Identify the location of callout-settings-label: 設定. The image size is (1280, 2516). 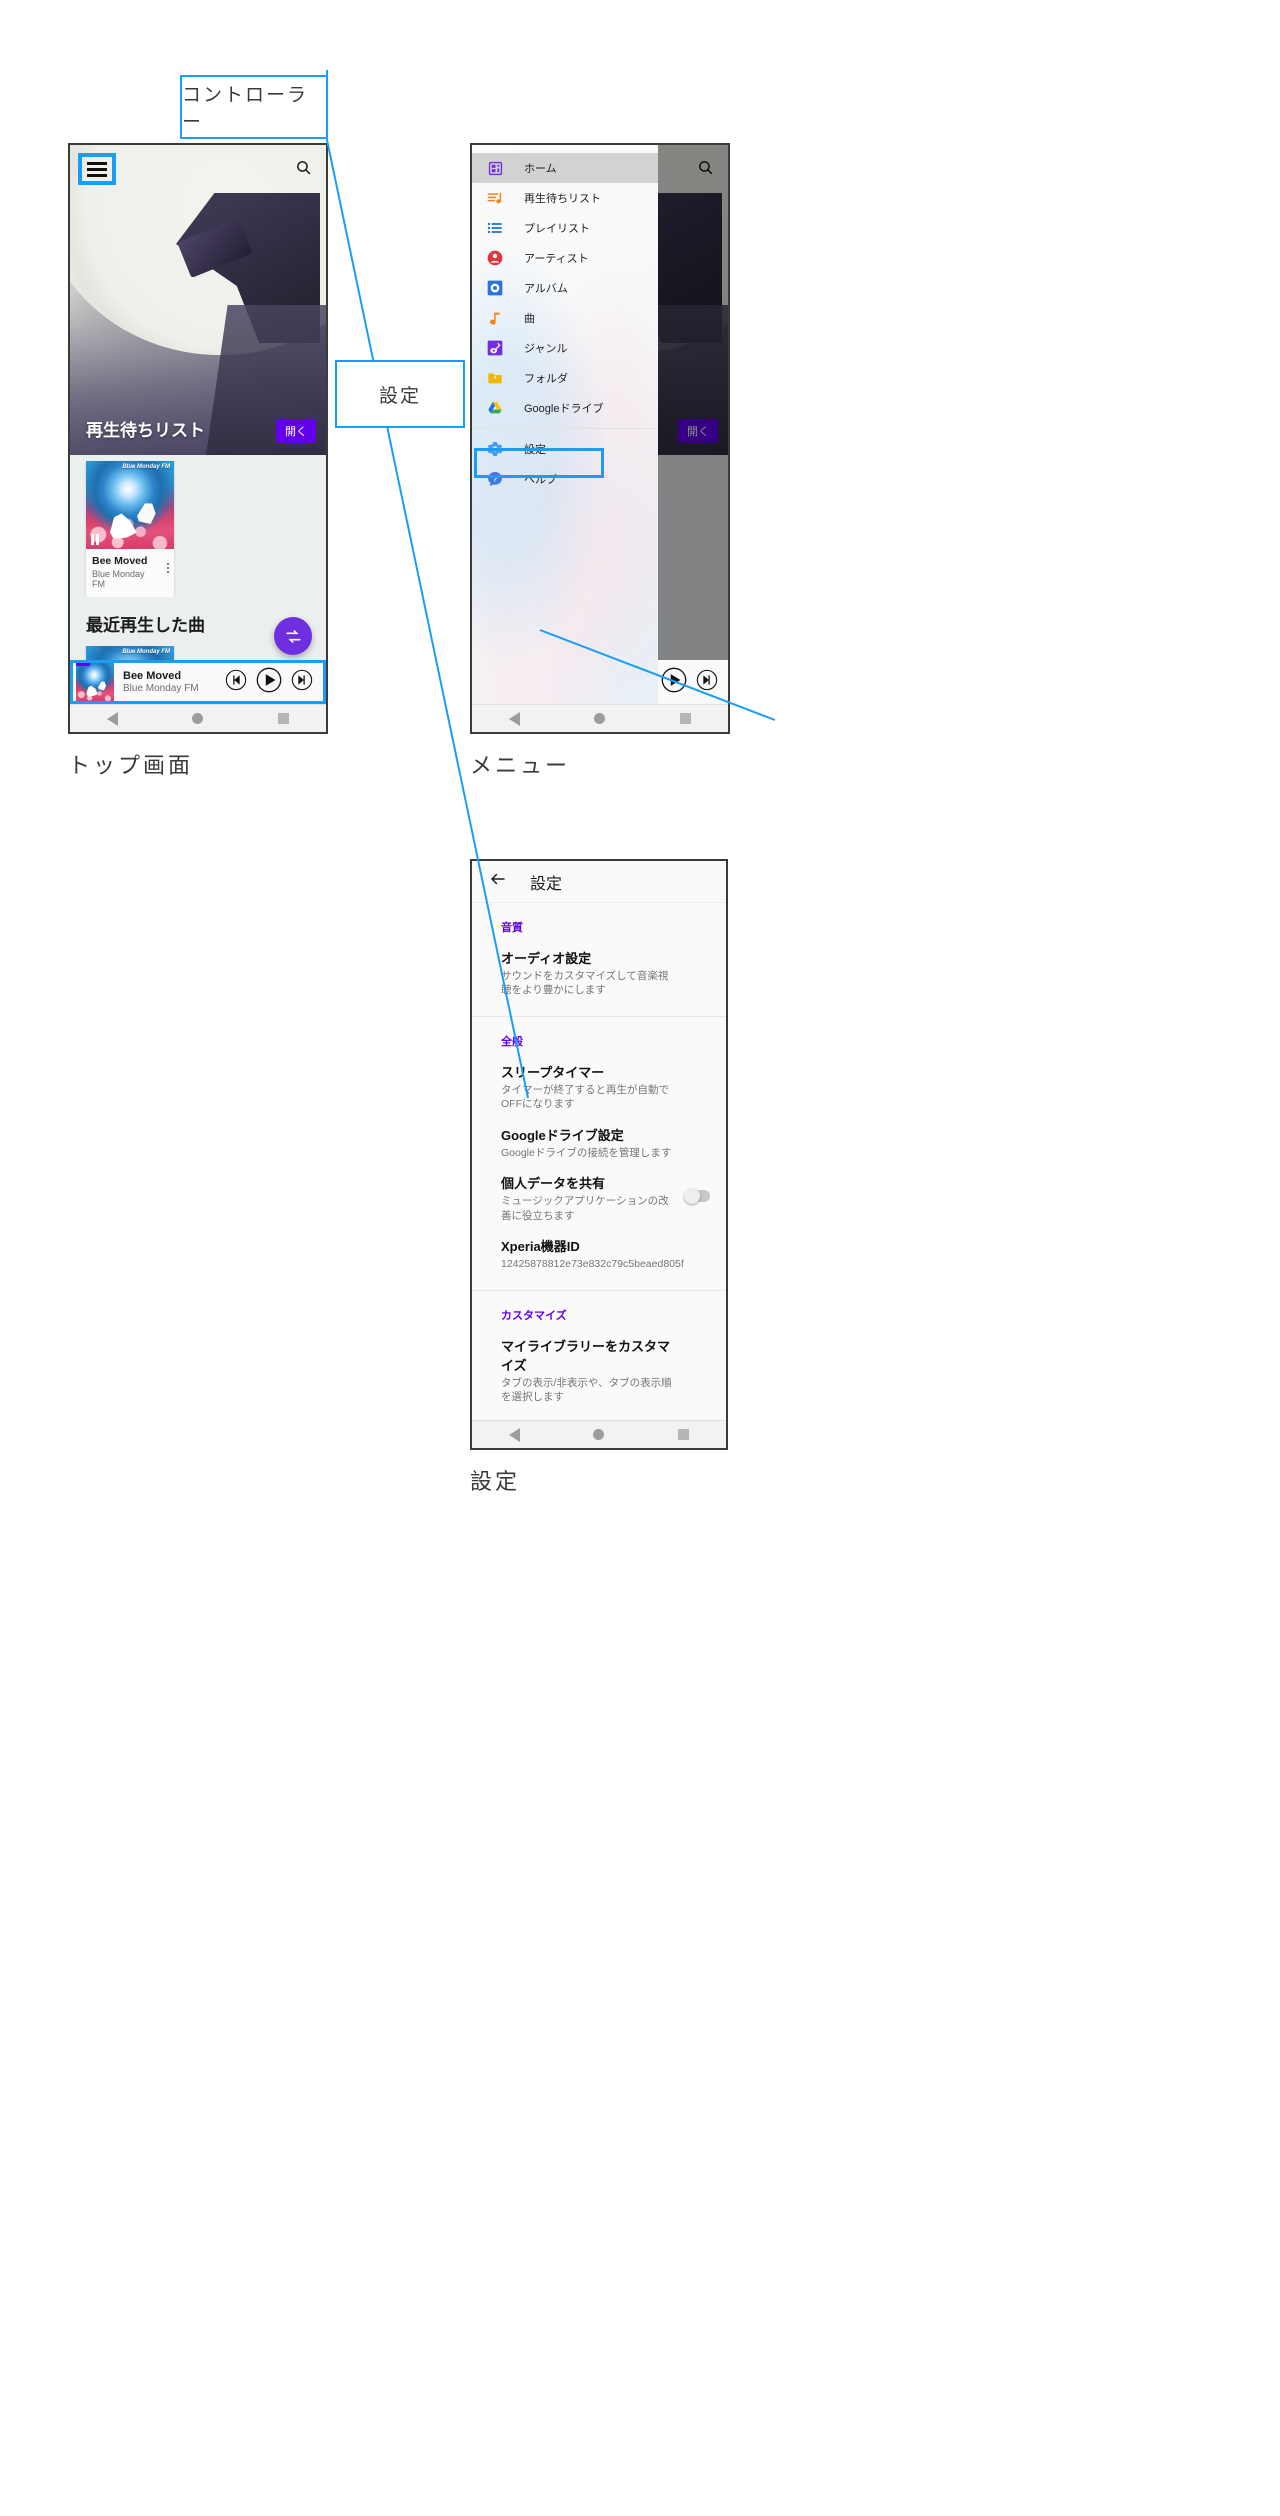
(399, 396).